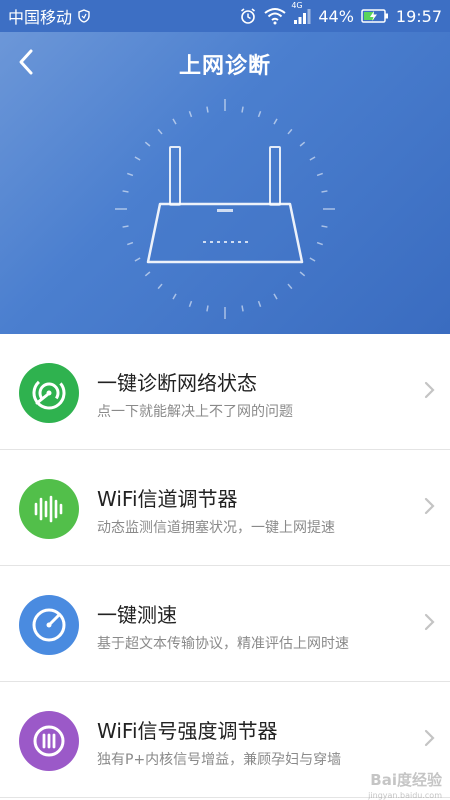 The width and height of the screenshot is (450, 800). What do you see at coordinates (248, 16) in the screenshot?
I see `alarm-icon` at bounding box center [248, 16].